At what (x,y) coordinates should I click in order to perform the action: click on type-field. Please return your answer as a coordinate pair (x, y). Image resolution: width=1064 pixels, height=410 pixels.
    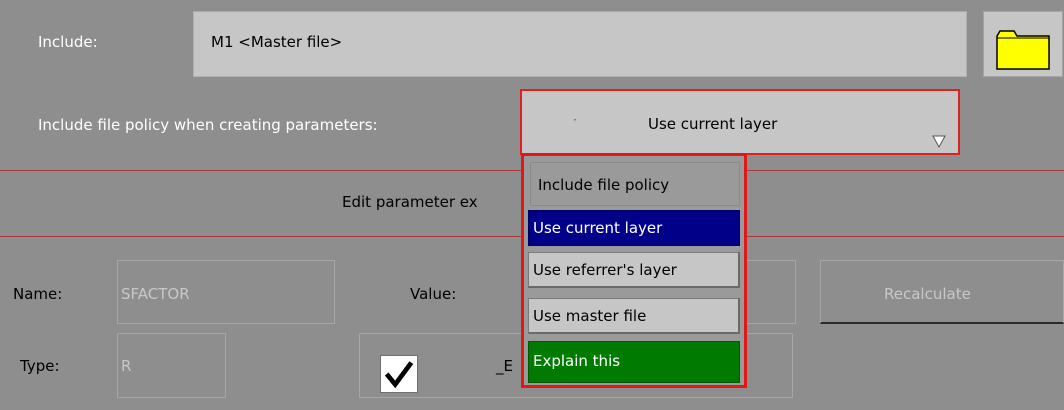
    Looking at the image, I should click on (171, 365).